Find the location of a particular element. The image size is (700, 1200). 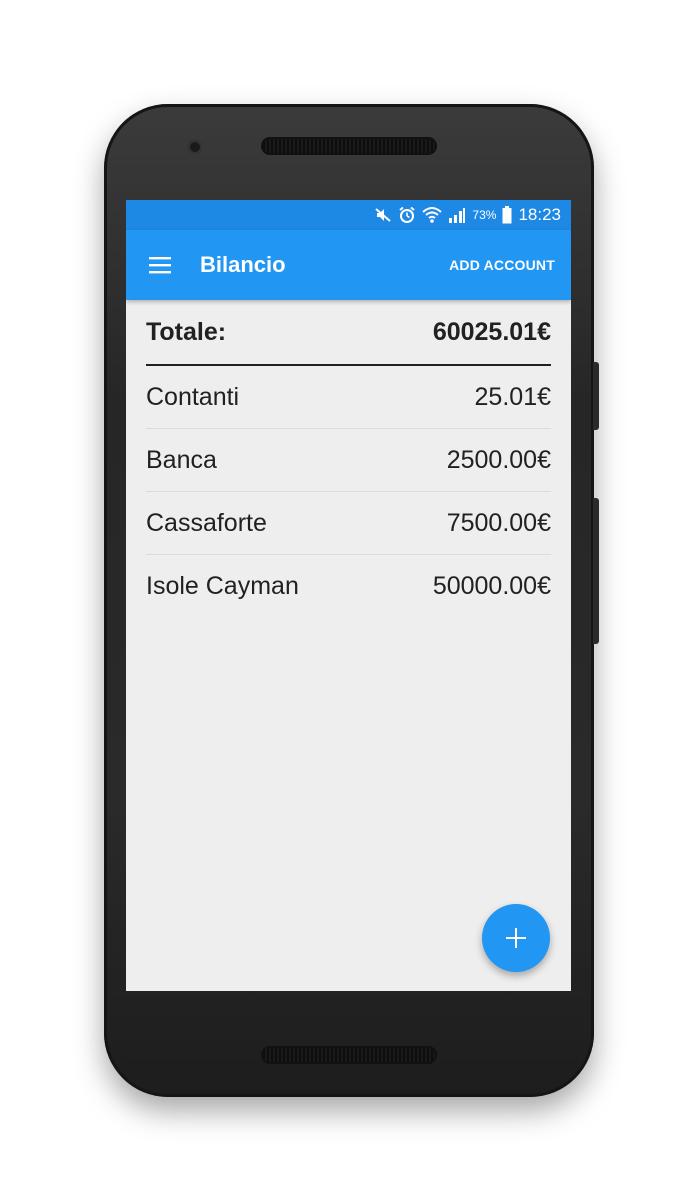

add-account-button: ADD ACCOUNT is located at coordinates (502, 265).